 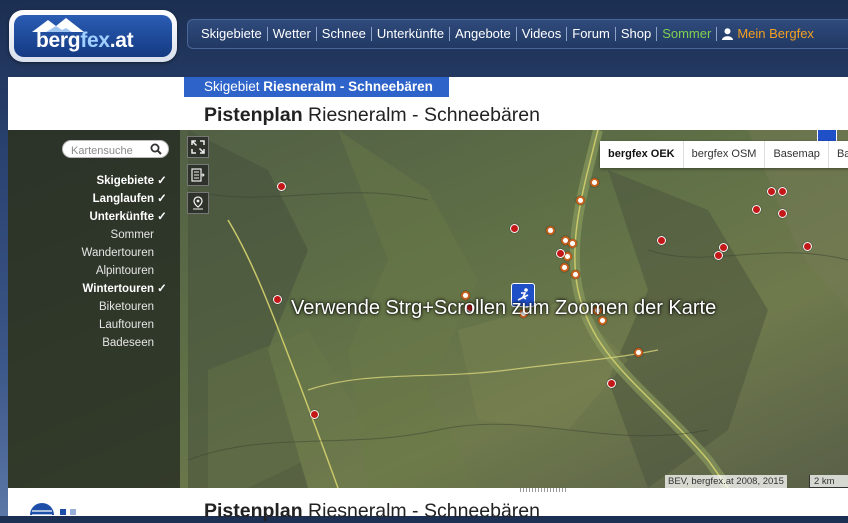 I want to click on nav-forum: Forum, so click(x=591, y=34).